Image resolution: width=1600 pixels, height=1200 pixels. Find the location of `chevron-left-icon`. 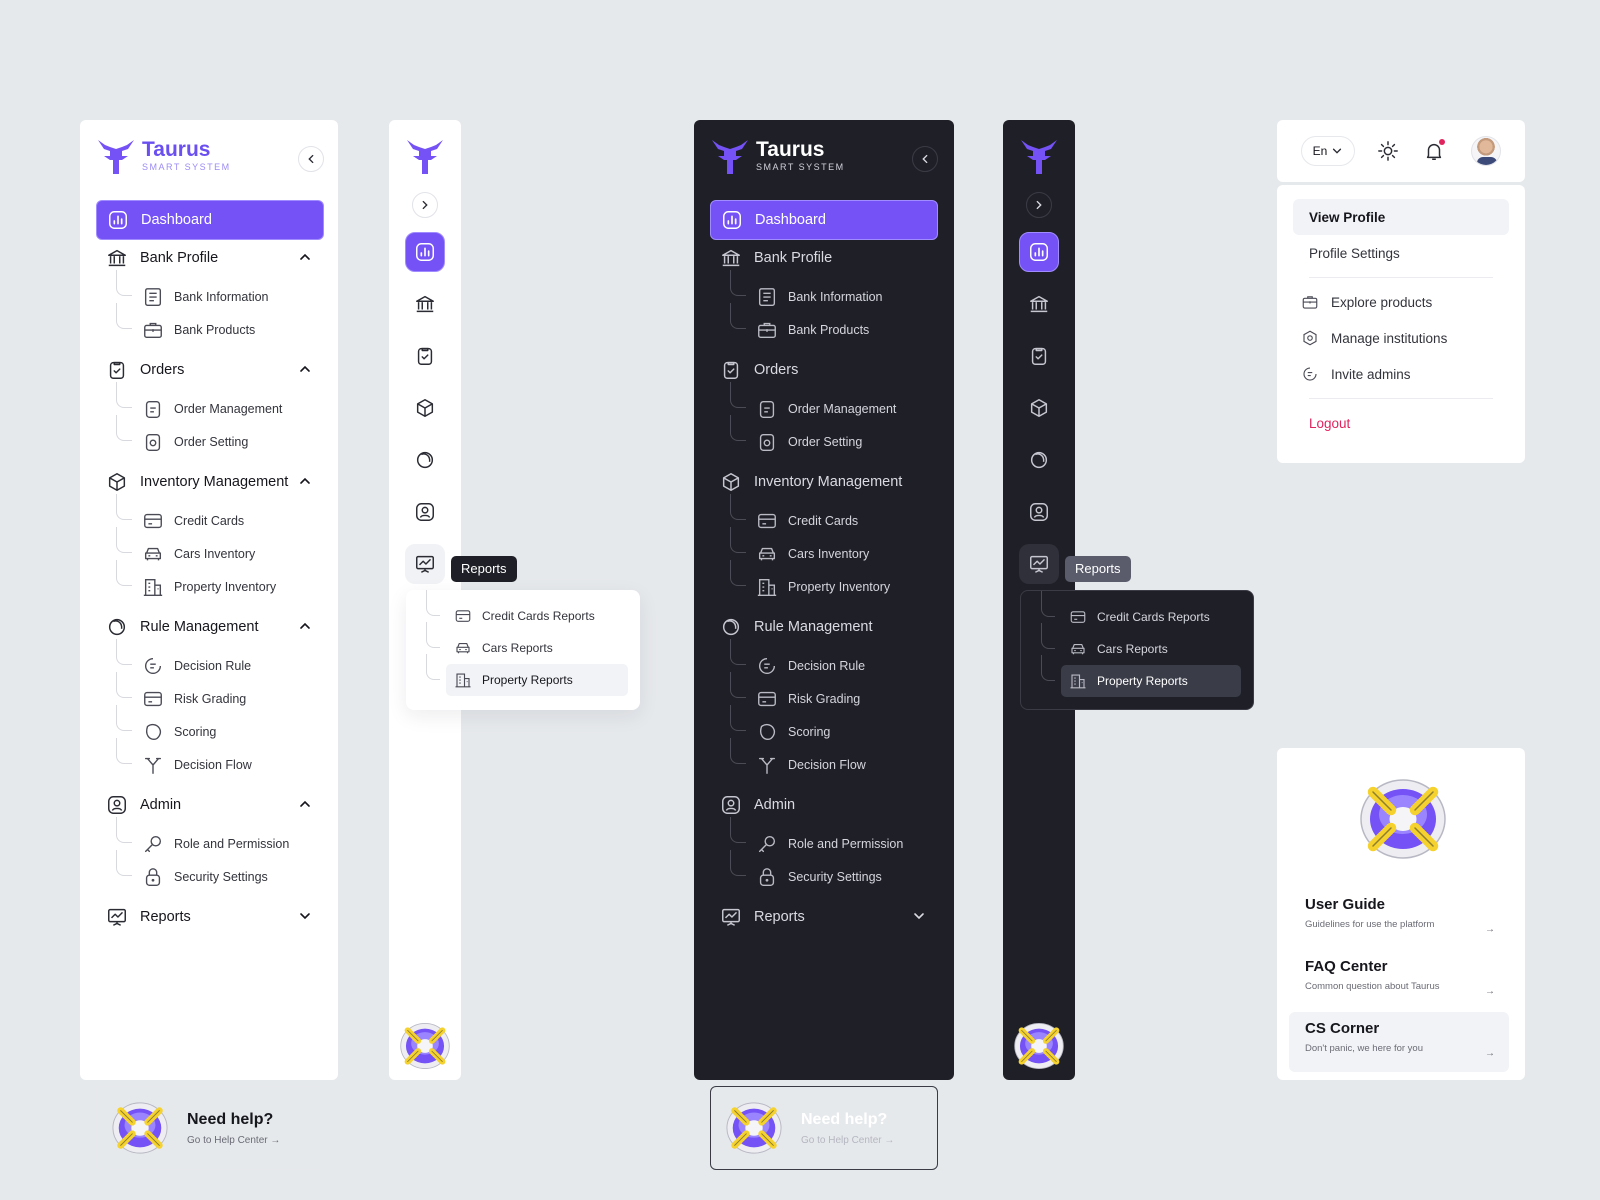

chevron-left-icon is located at coordinates (311, 159).